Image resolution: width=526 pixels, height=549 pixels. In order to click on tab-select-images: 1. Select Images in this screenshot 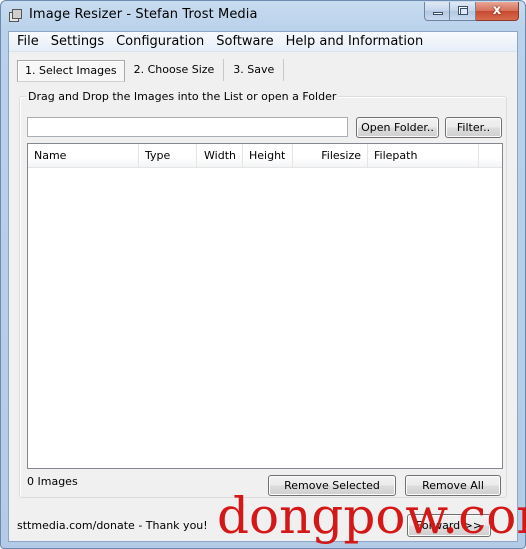, I will do `click(71, 71)`.